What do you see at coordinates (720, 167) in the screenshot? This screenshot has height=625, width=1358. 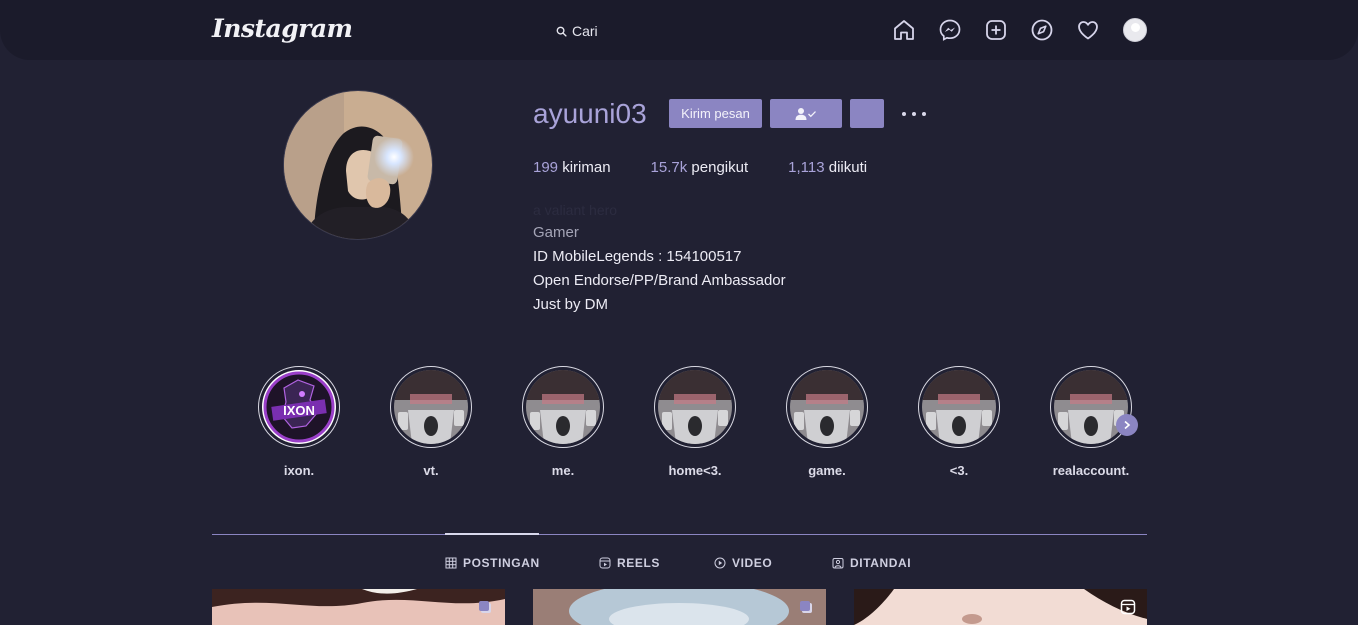 I see `stat-label: pengikut` at bounding box center [720, 167].